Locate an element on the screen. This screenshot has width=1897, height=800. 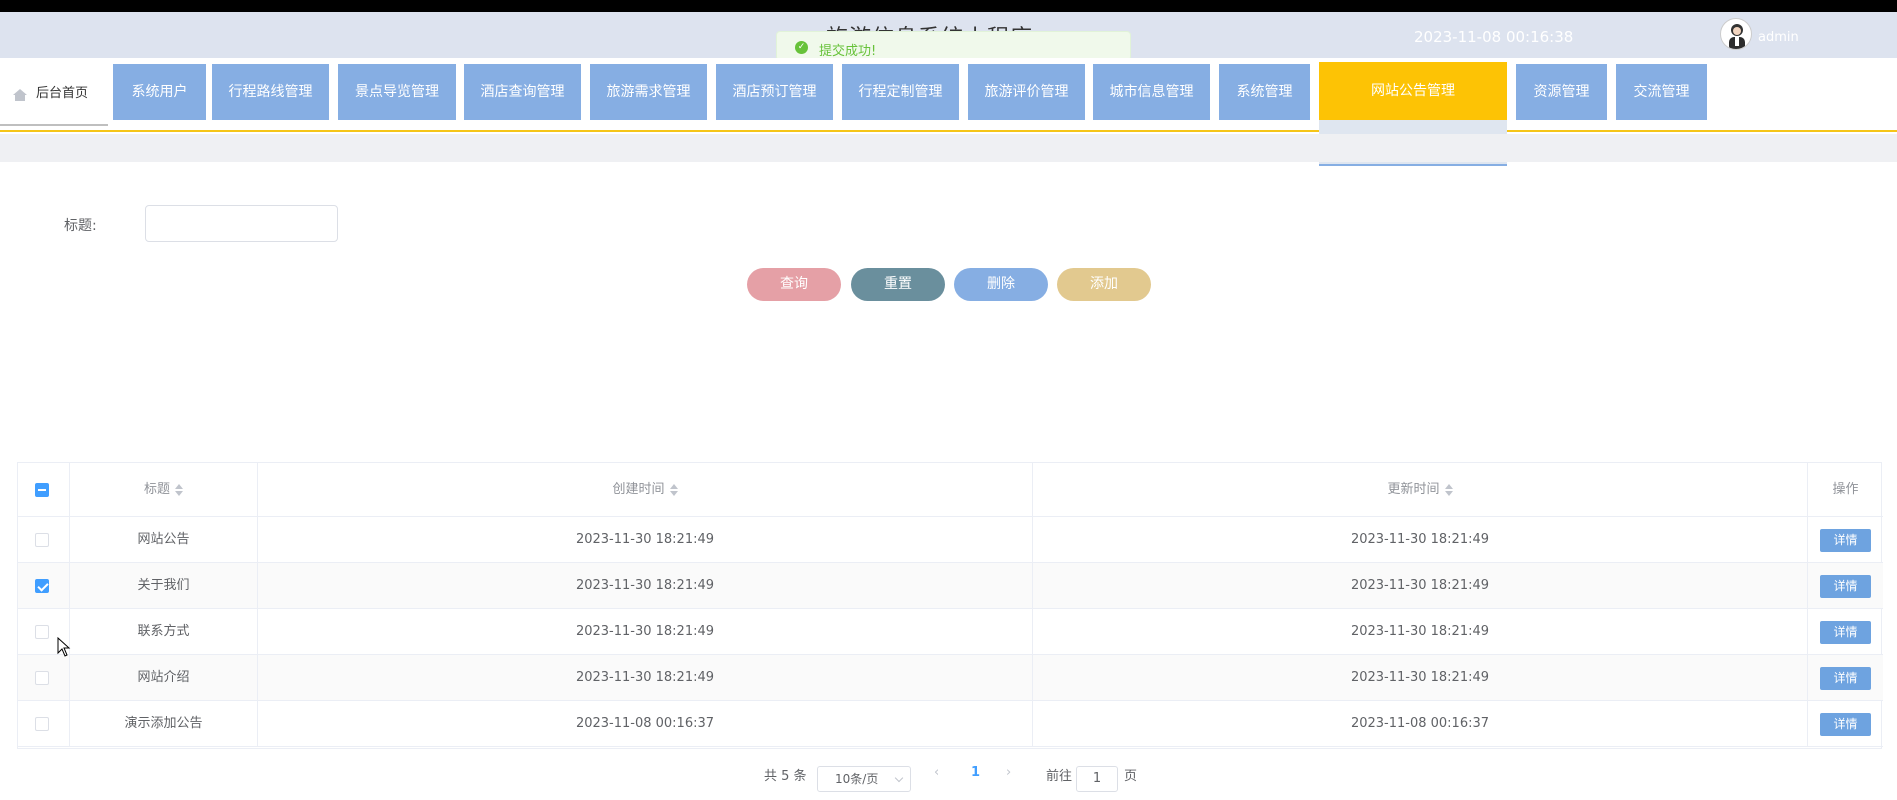
column-created-label: 创建时间 is located at coordinates (638, 489).